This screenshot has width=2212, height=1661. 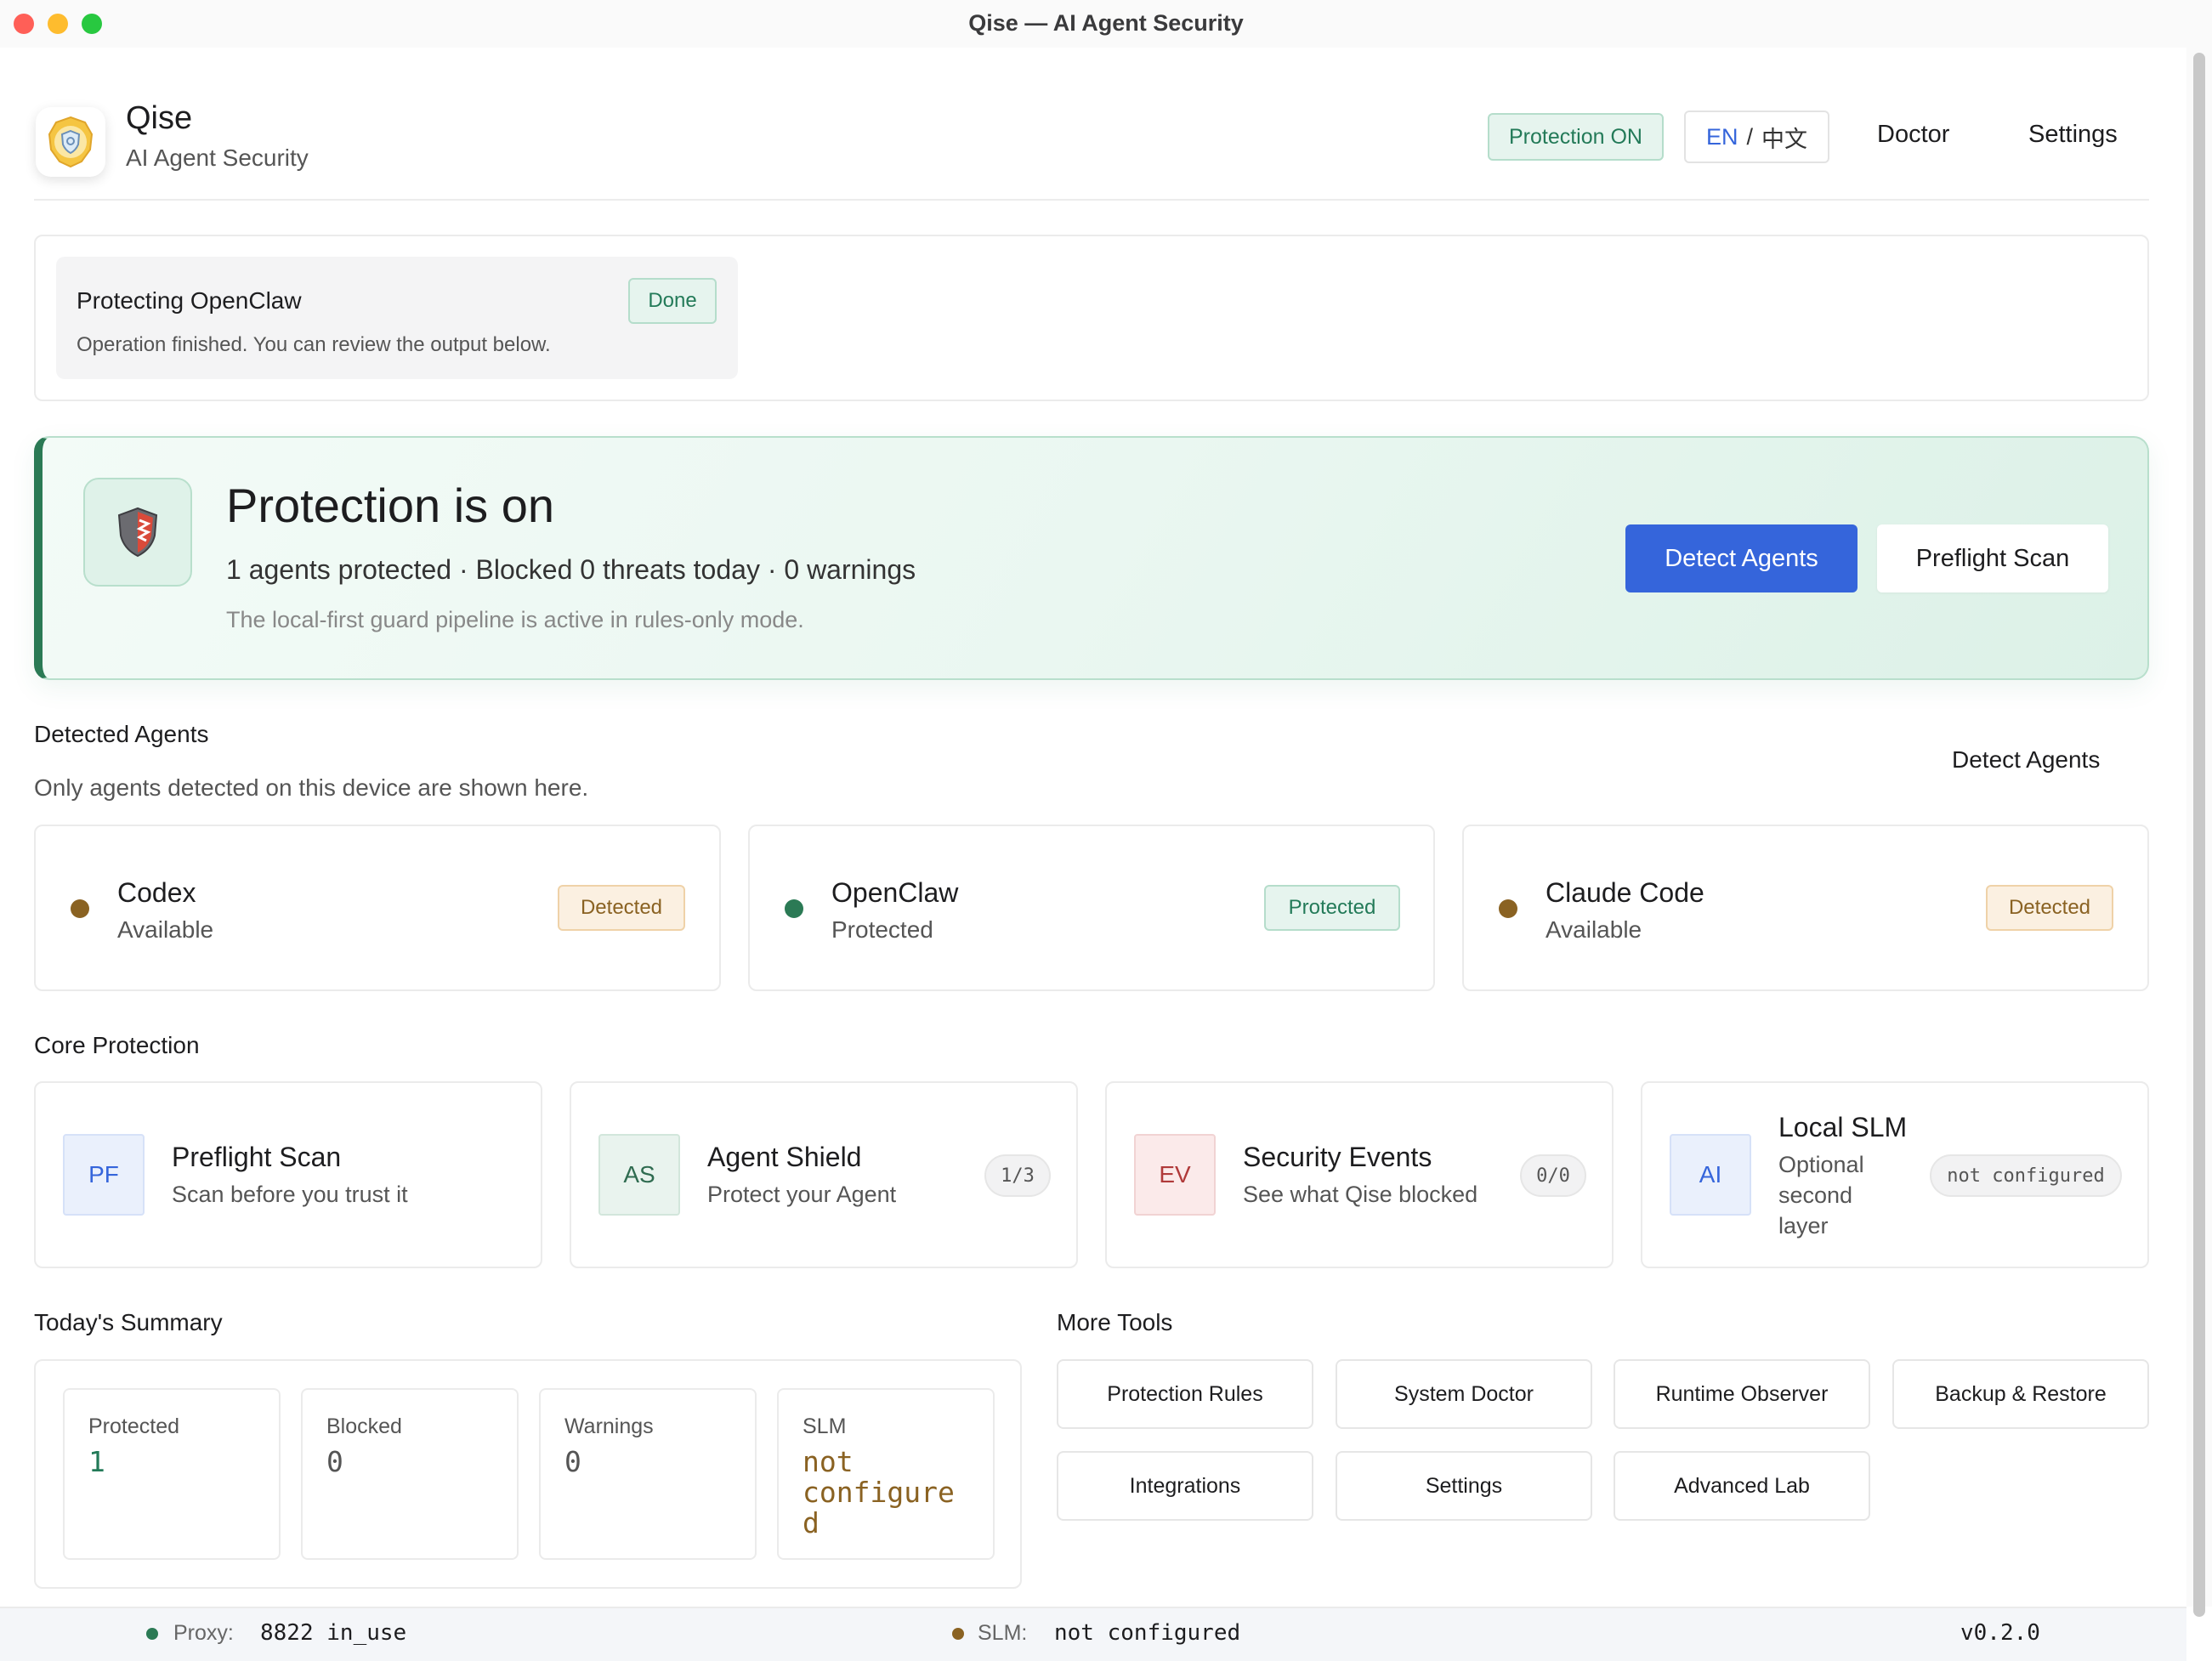 I want to click on hero-title: Protection is on, so click(x=390, y=505).